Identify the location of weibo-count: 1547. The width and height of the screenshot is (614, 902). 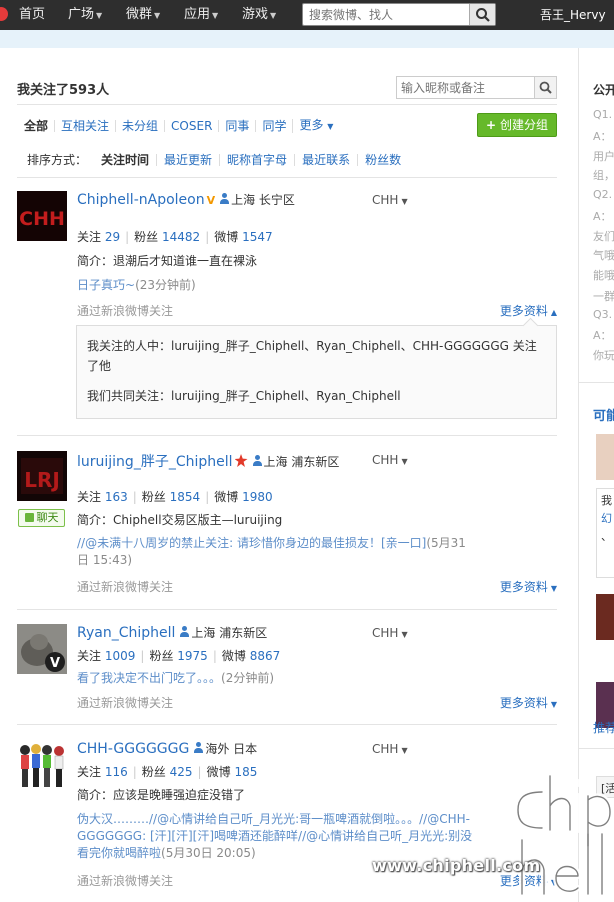
(257, 237).